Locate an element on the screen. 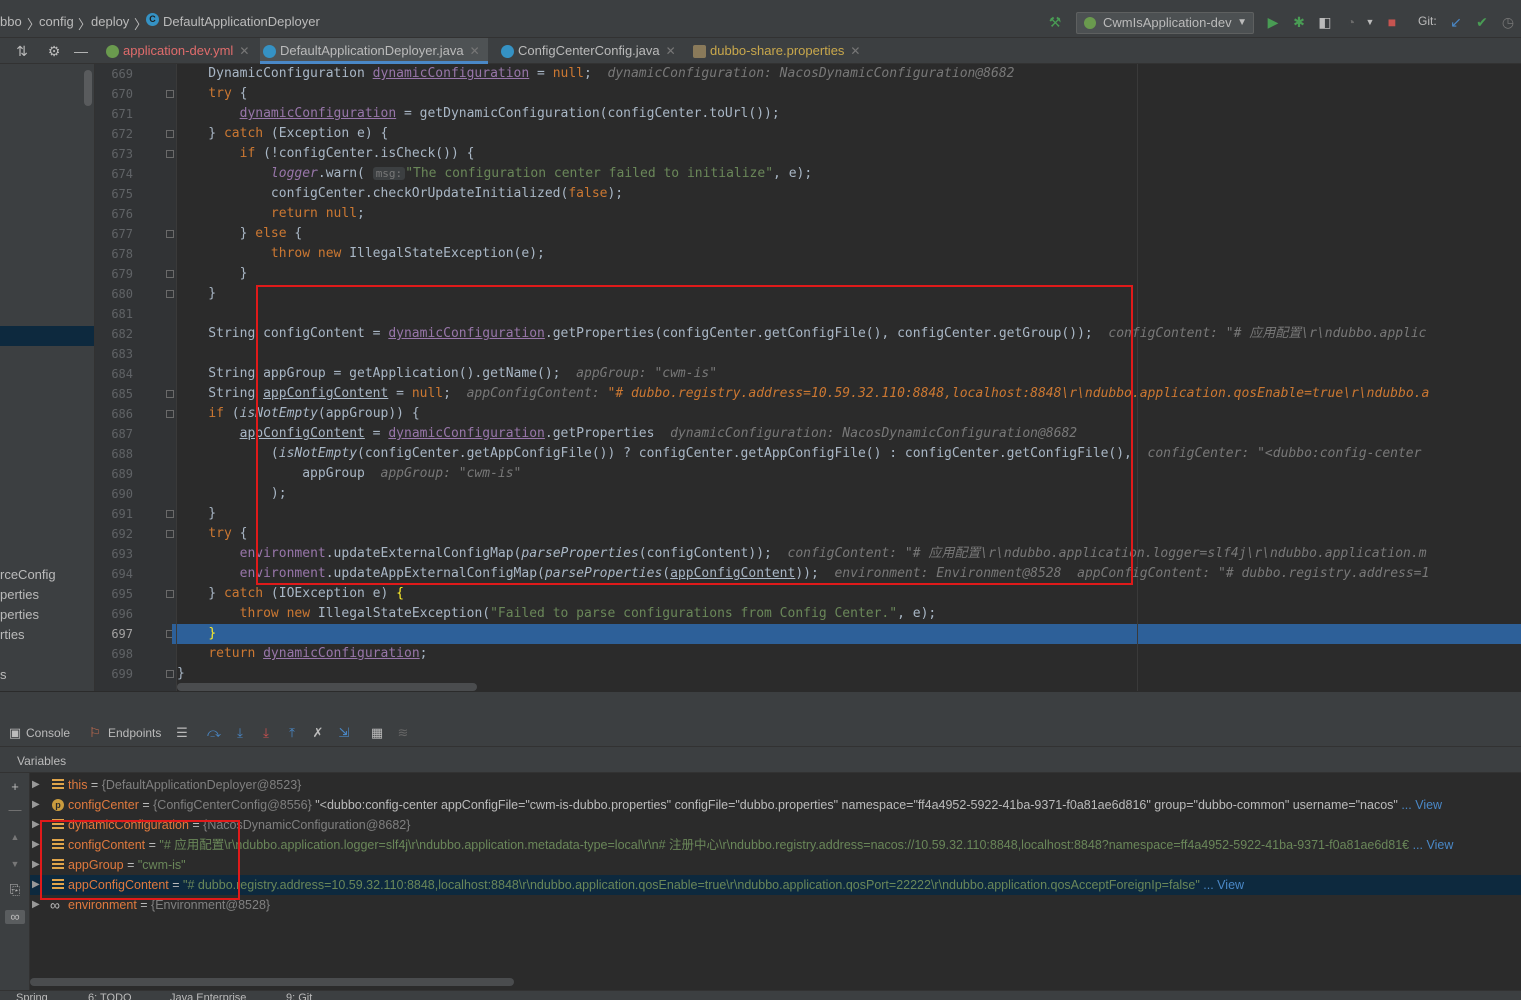 The width and height of the screenshot is (1521, 1000). vertical-scrollbar is located at coordinates (88, 88).